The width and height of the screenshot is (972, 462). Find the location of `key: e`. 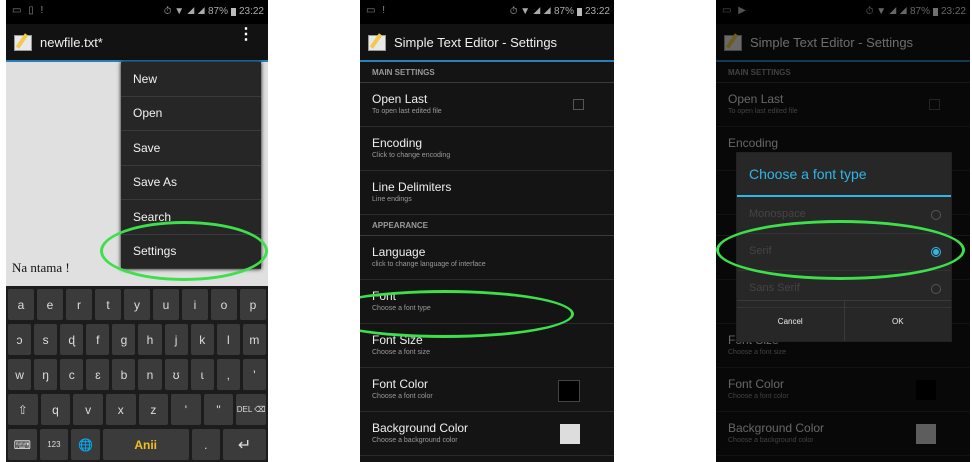

key: e is located at coordinates (50, 304).